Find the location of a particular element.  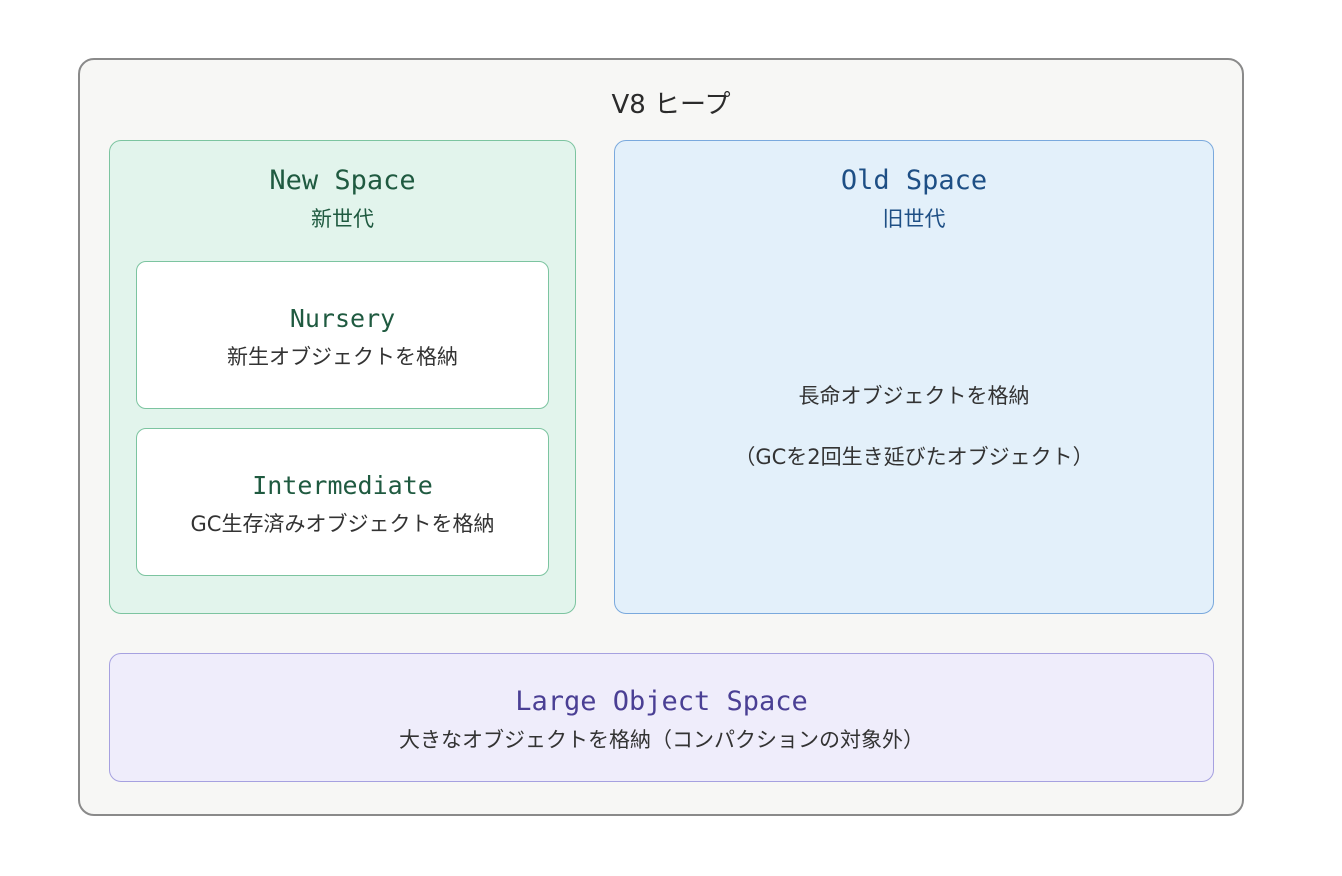

nursery-title: Nursery is located at coordinates (342, 318).